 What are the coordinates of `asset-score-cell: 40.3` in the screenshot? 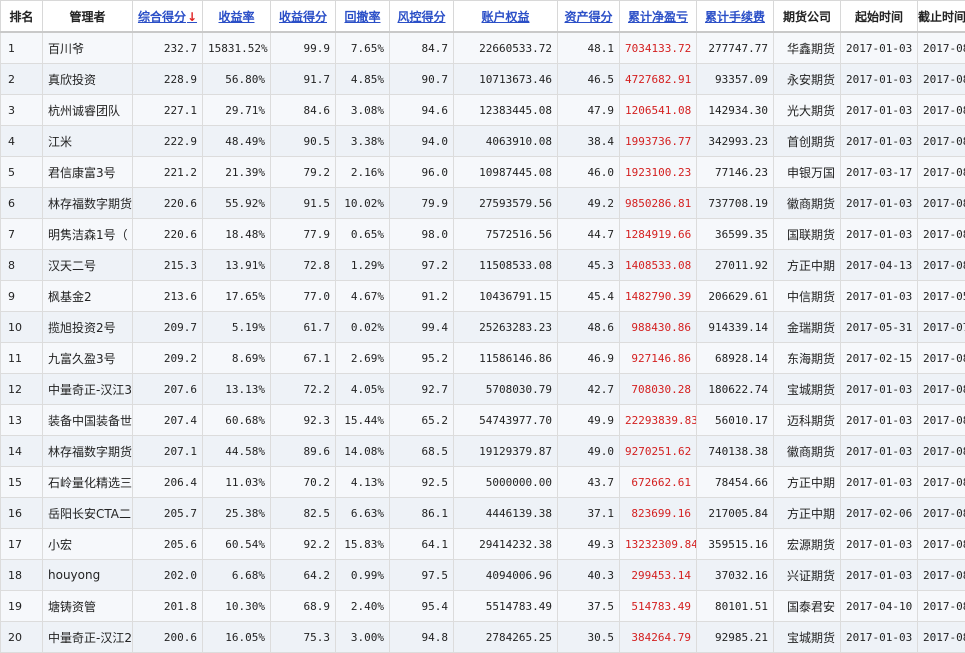 It's located at (589, 575).